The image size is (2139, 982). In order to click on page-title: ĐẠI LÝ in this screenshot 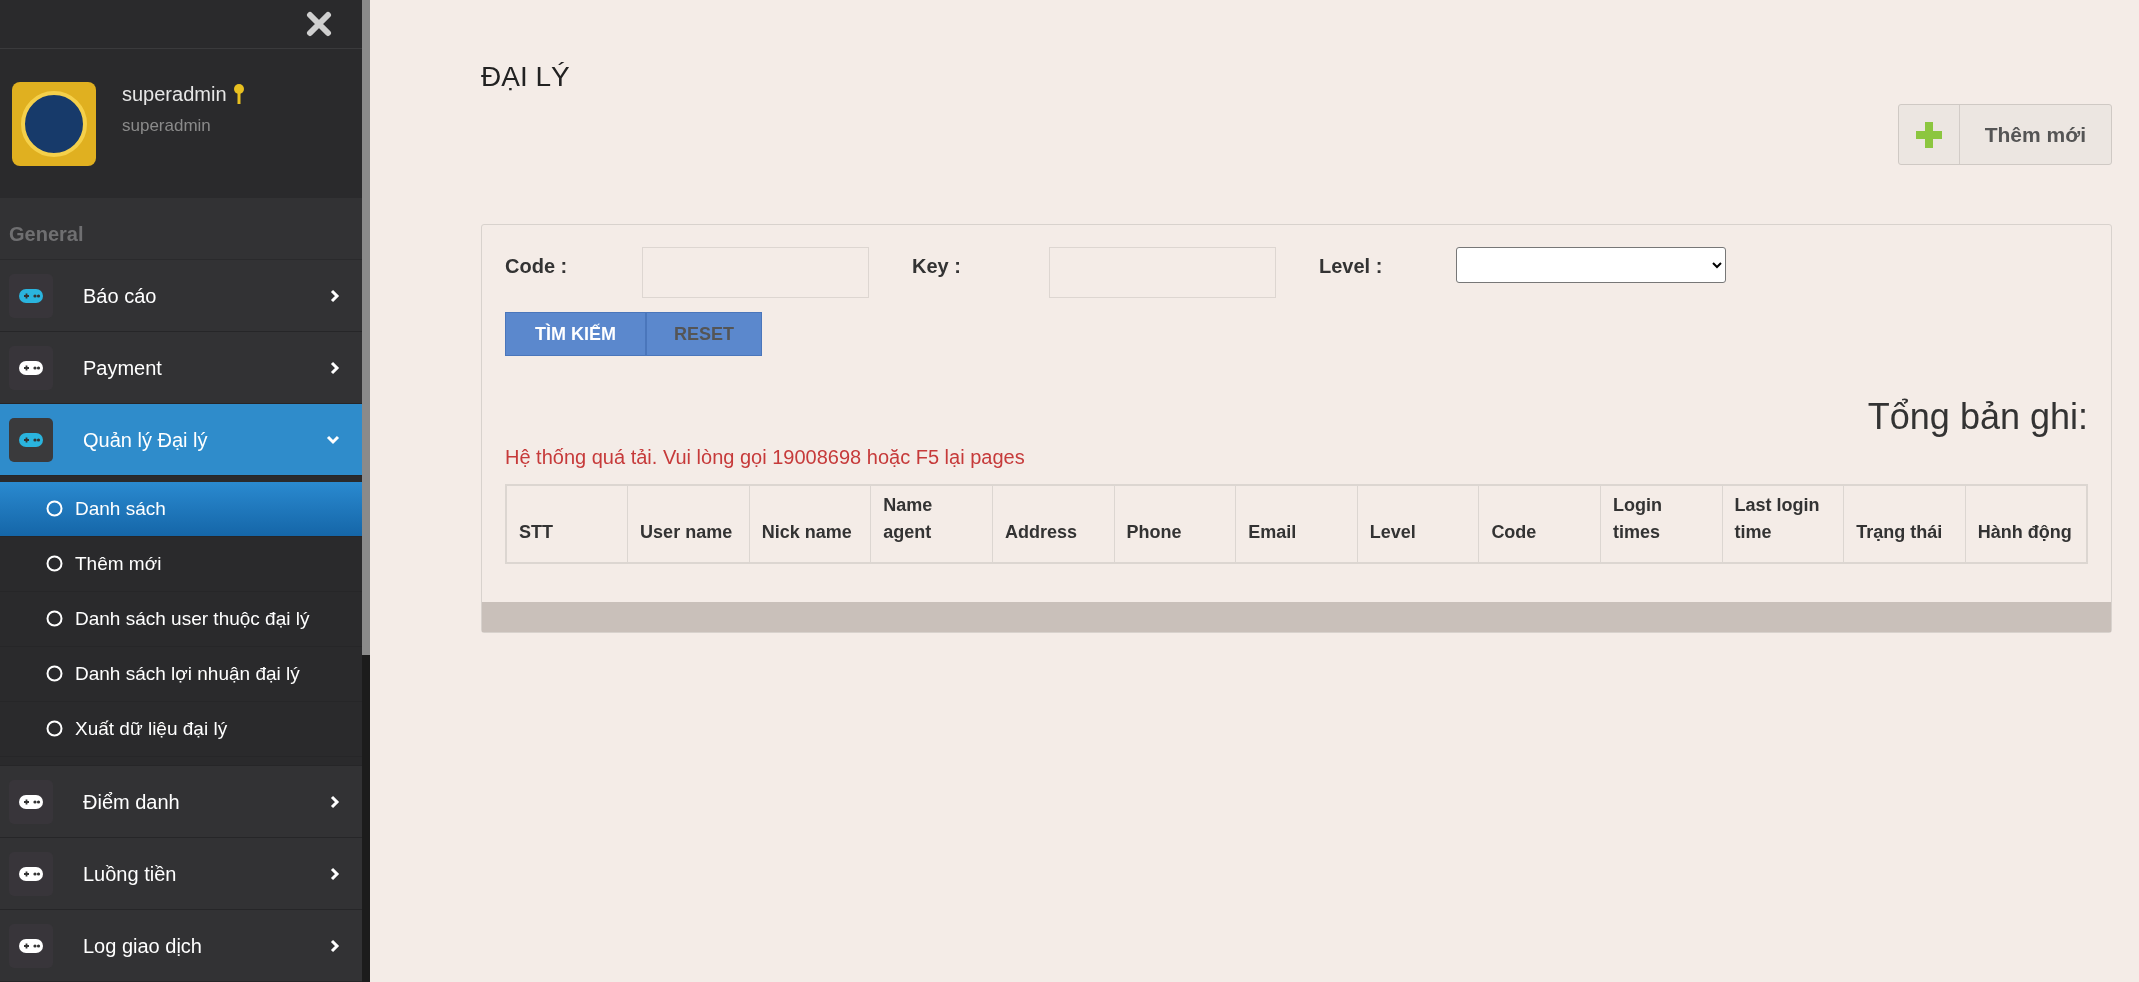, I will do `click(525, 77)`.